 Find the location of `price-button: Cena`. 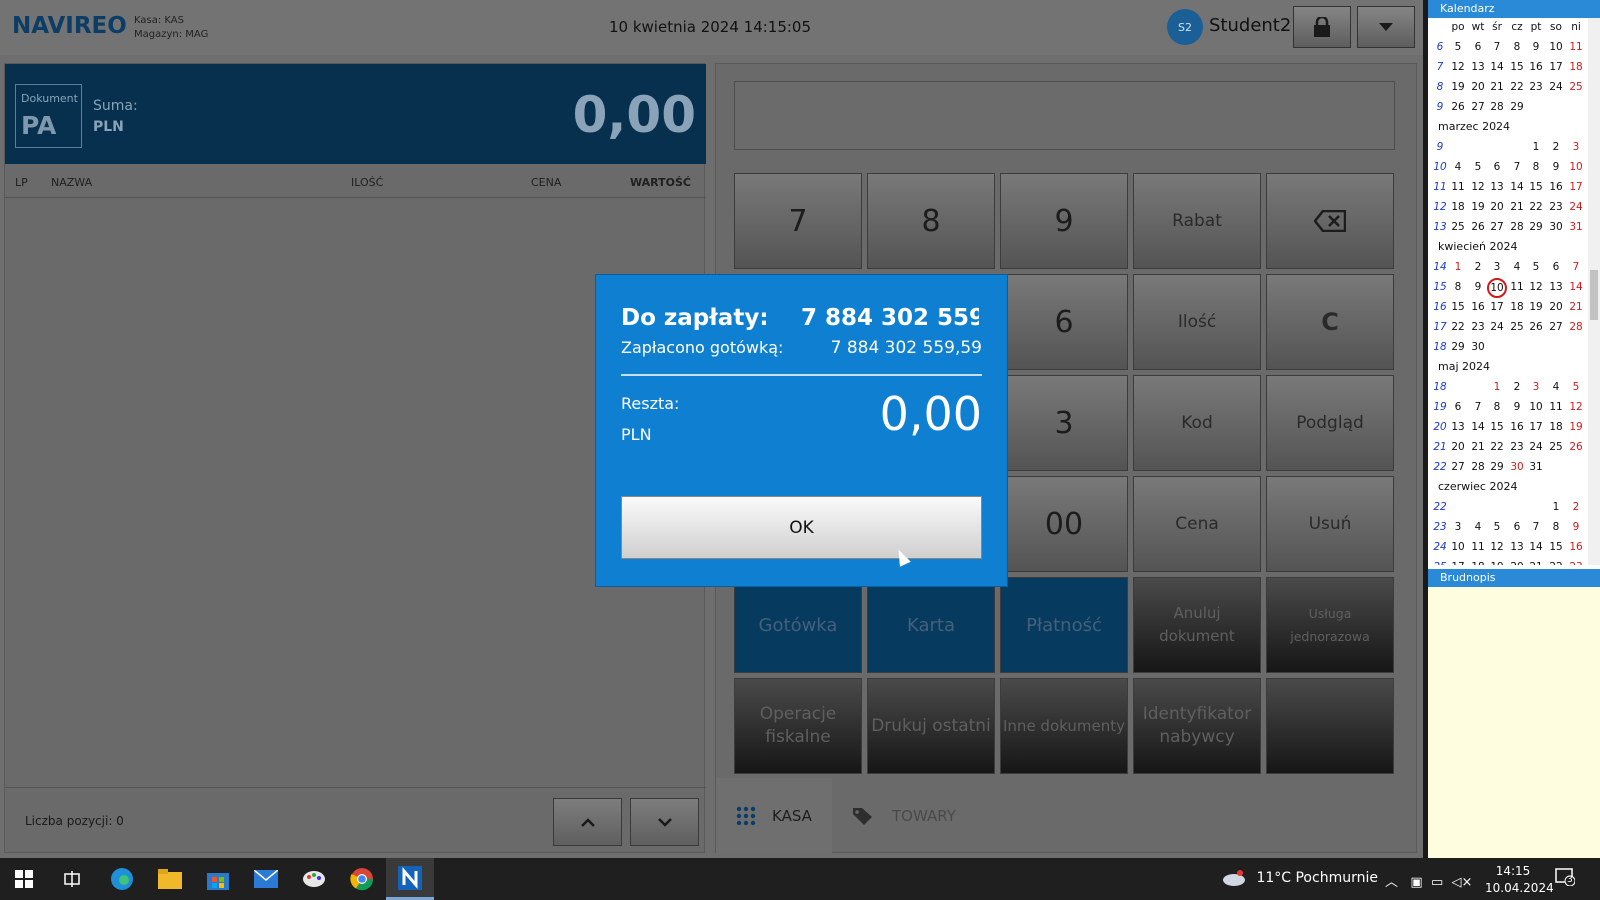

price-button: Cena is located at coordinates (1197, 524).